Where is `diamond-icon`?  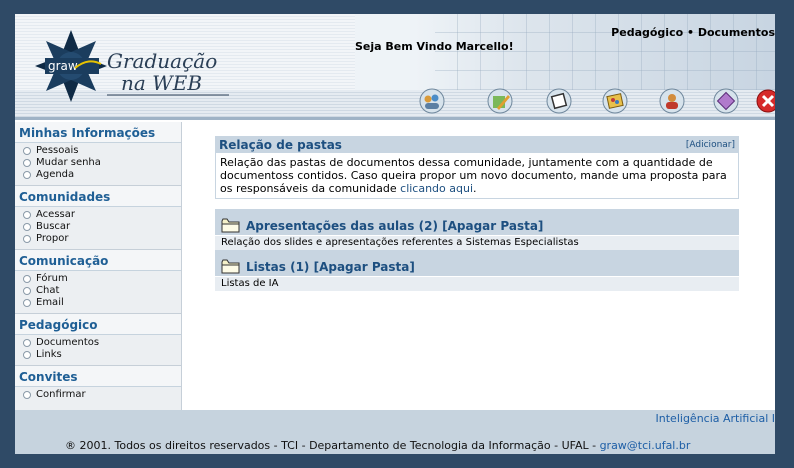
diamond-icon is located at coordinates (726, 101).